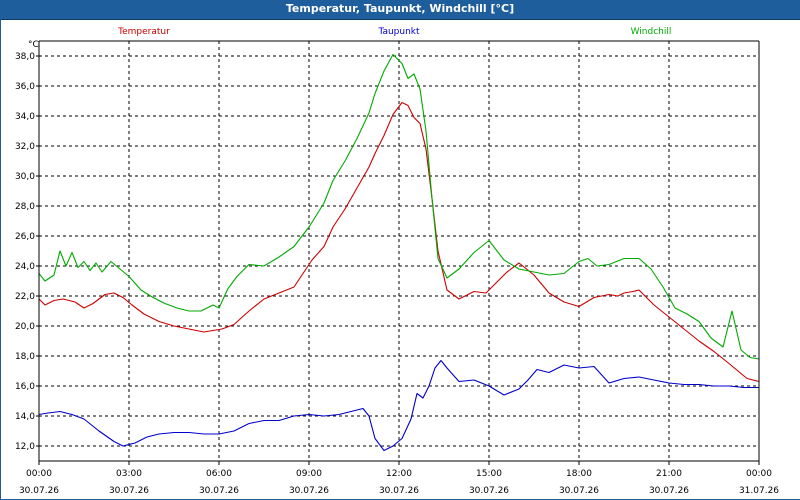 This screenshot has width=800, height=500. I want to click on legend: Temperatur Taupunkt Windchill, so click(394, 32).